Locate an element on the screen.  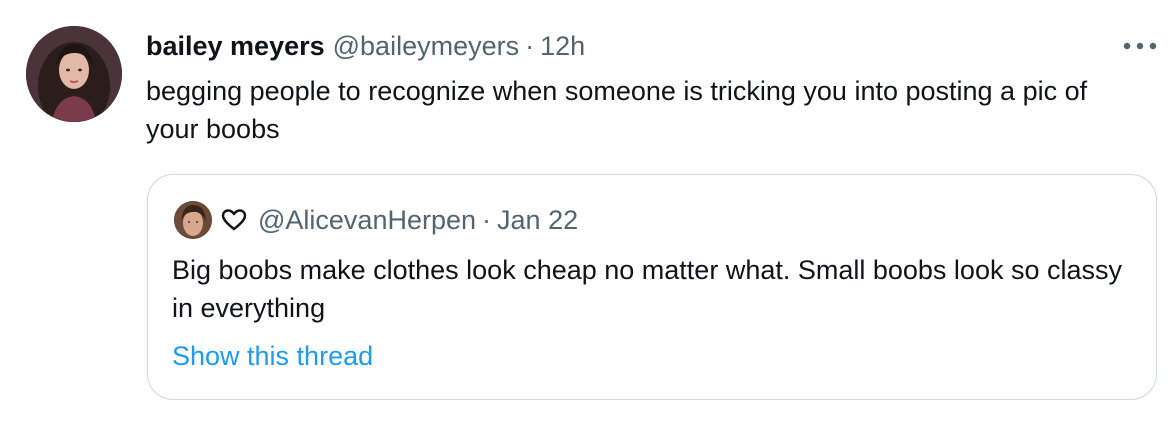
more-options-icon is located at coordinates (1140, 46).